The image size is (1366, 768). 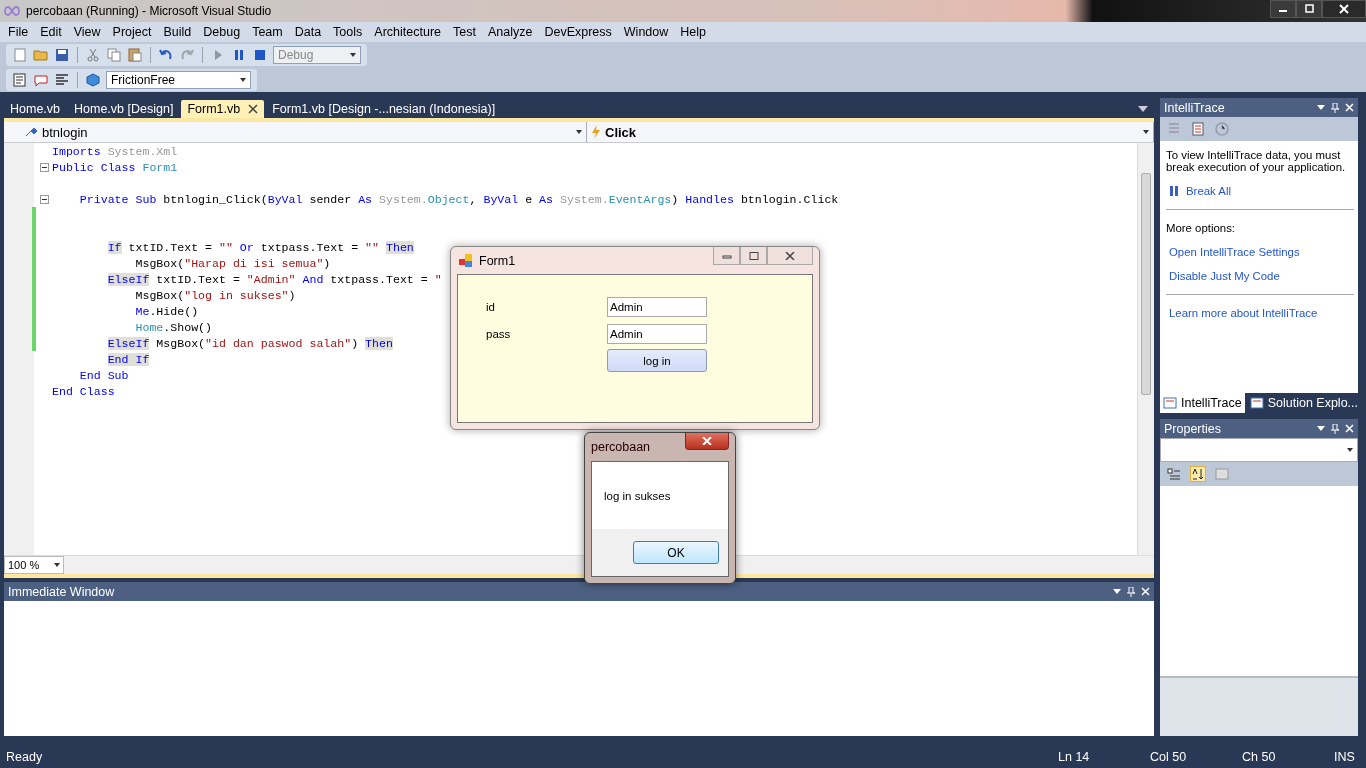 What do you see at coordinates (870, 132) in the screenshot?
I see `event-dropdown: Click` at bounding box center [870, 132].